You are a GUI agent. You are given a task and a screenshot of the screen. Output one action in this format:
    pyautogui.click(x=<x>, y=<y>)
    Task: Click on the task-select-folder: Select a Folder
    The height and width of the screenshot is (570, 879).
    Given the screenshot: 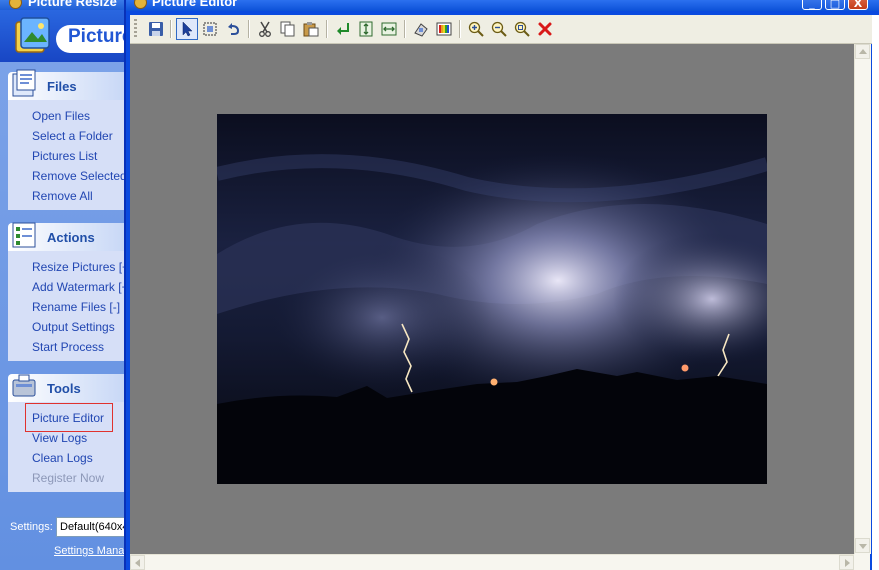 What is the action you would take?
    pyautogui.click(x=72, y=136)
    